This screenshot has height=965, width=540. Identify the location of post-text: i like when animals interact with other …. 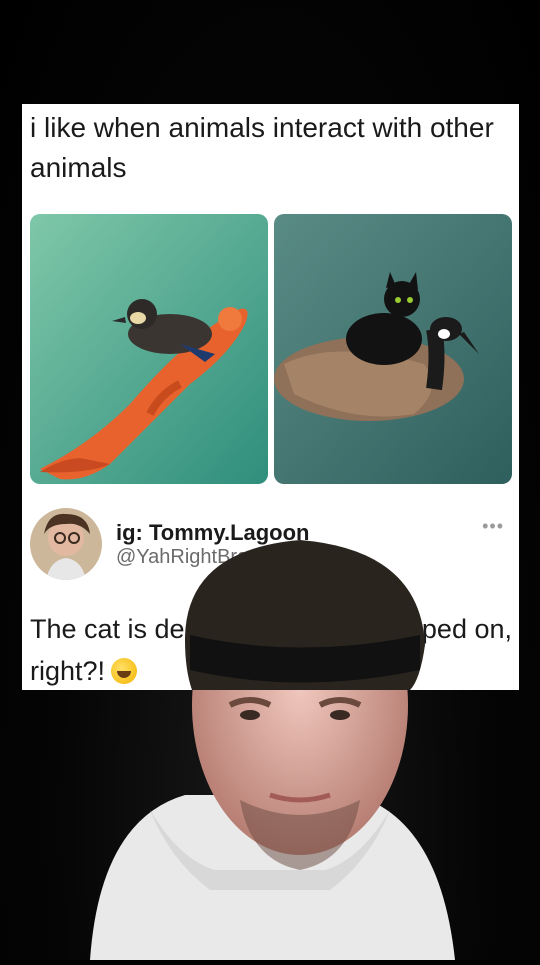
(262, 147).